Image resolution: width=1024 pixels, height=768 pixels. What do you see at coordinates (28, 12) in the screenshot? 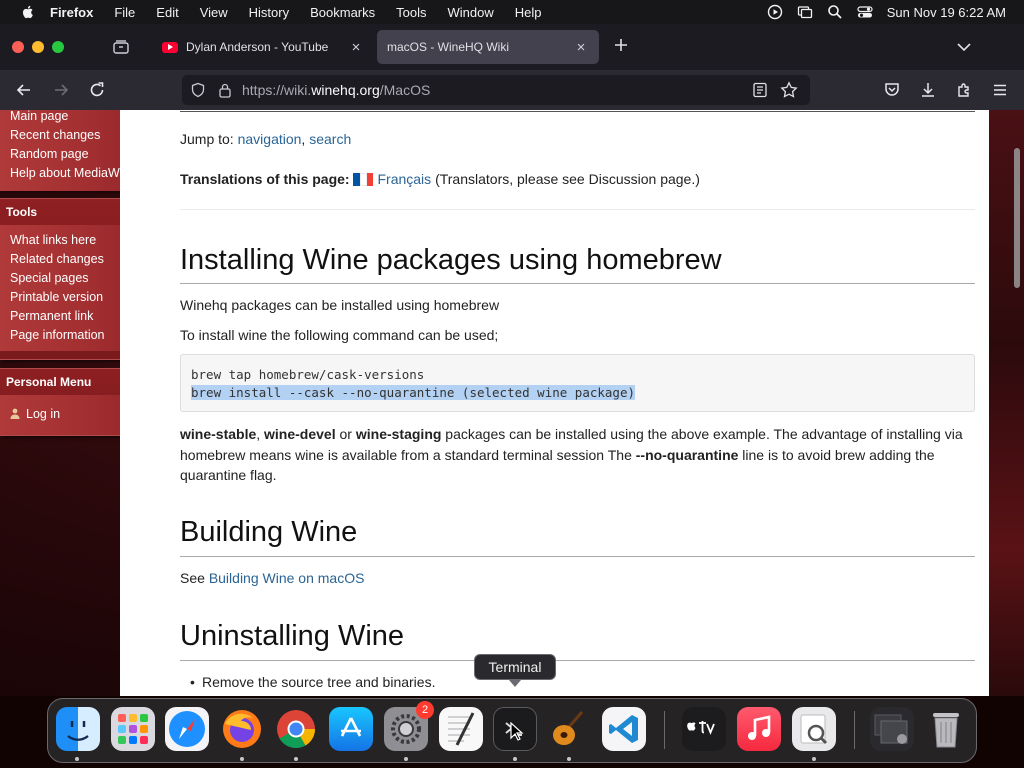
I see `apple-menu-icon` at bounding box center [28, 12].